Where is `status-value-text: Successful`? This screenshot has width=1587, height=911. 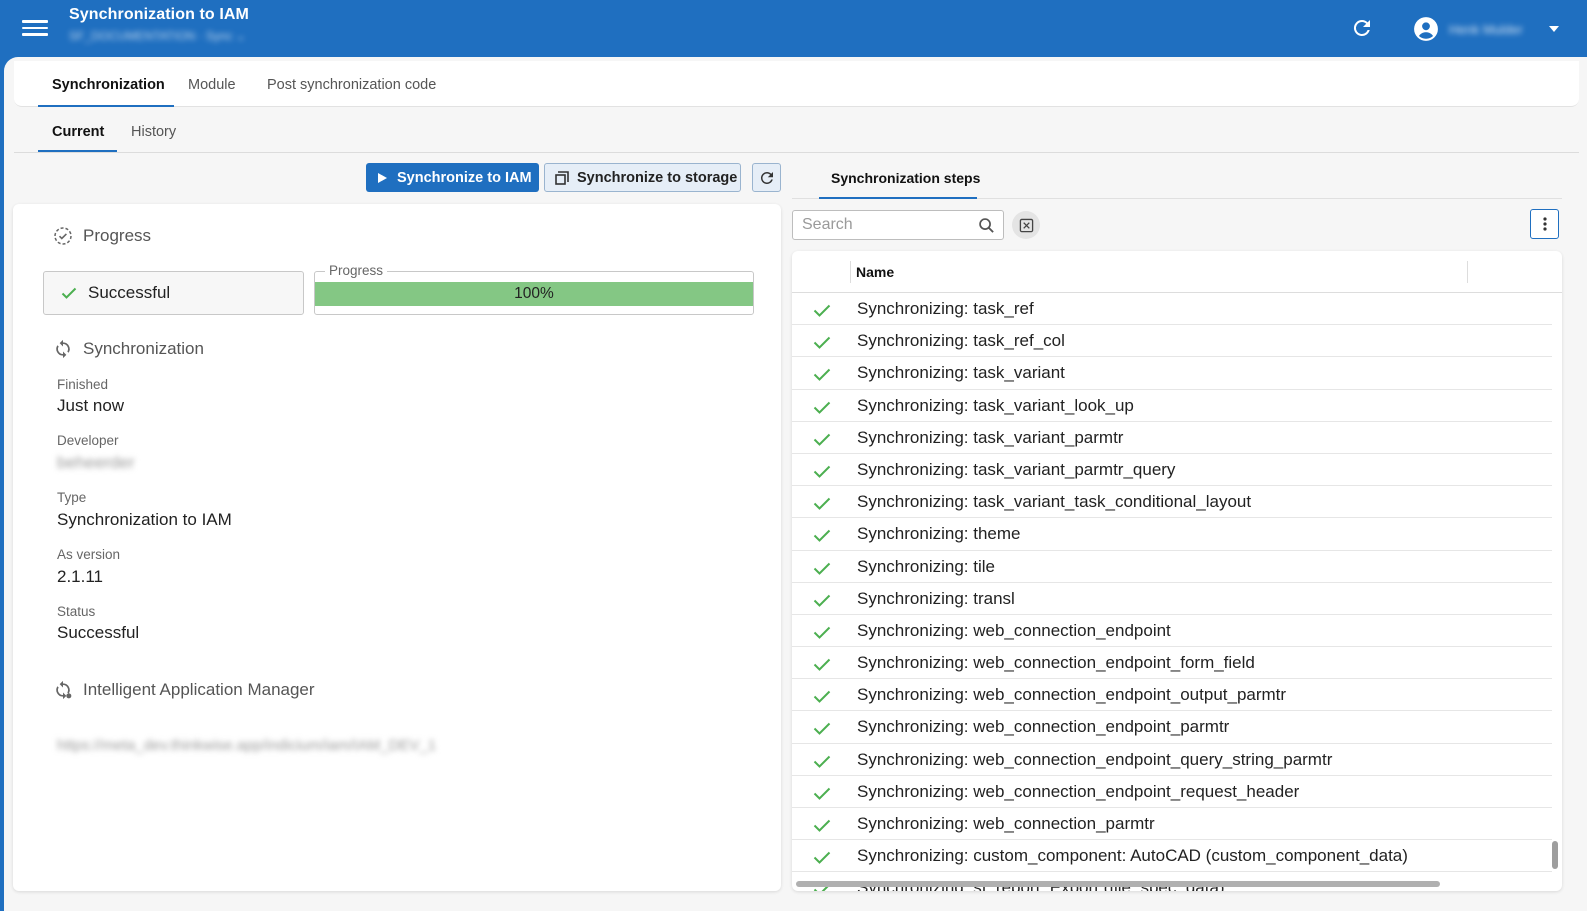
status-value-text: Successful is located at coordinates (98, 632).